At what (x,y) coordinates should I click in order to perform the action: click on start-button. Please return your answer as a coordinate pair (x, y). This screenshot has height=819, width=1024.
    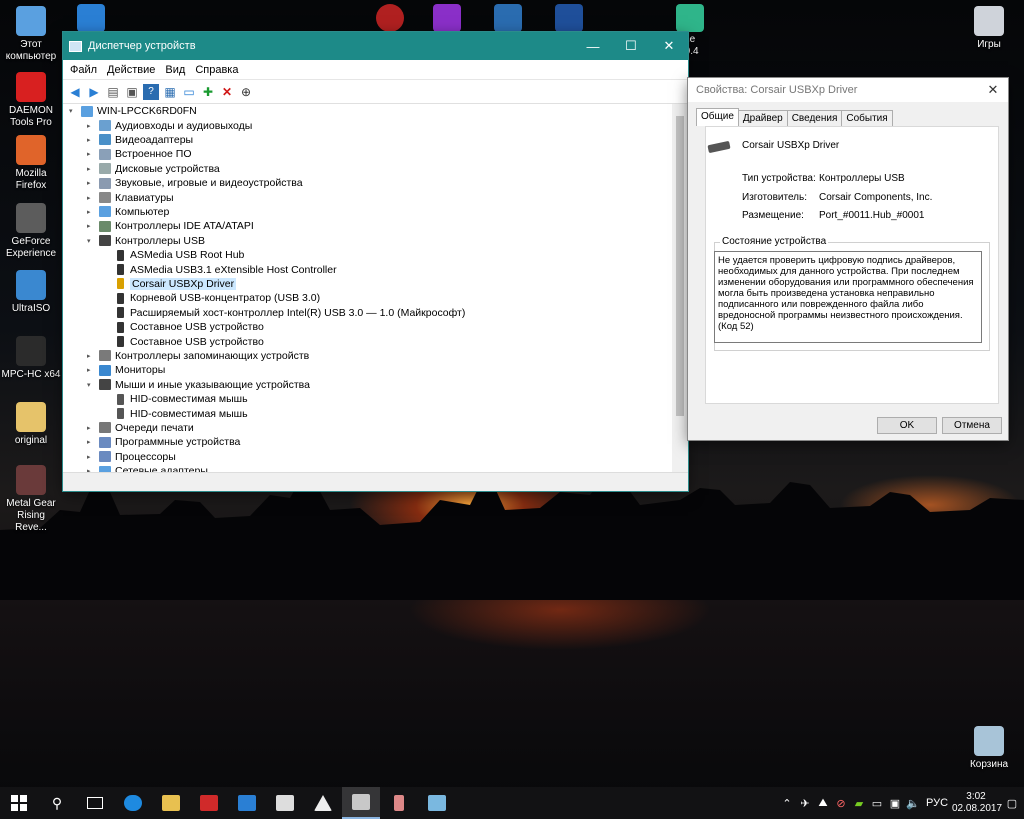
    Looking at the image, I should click on (19, 803).